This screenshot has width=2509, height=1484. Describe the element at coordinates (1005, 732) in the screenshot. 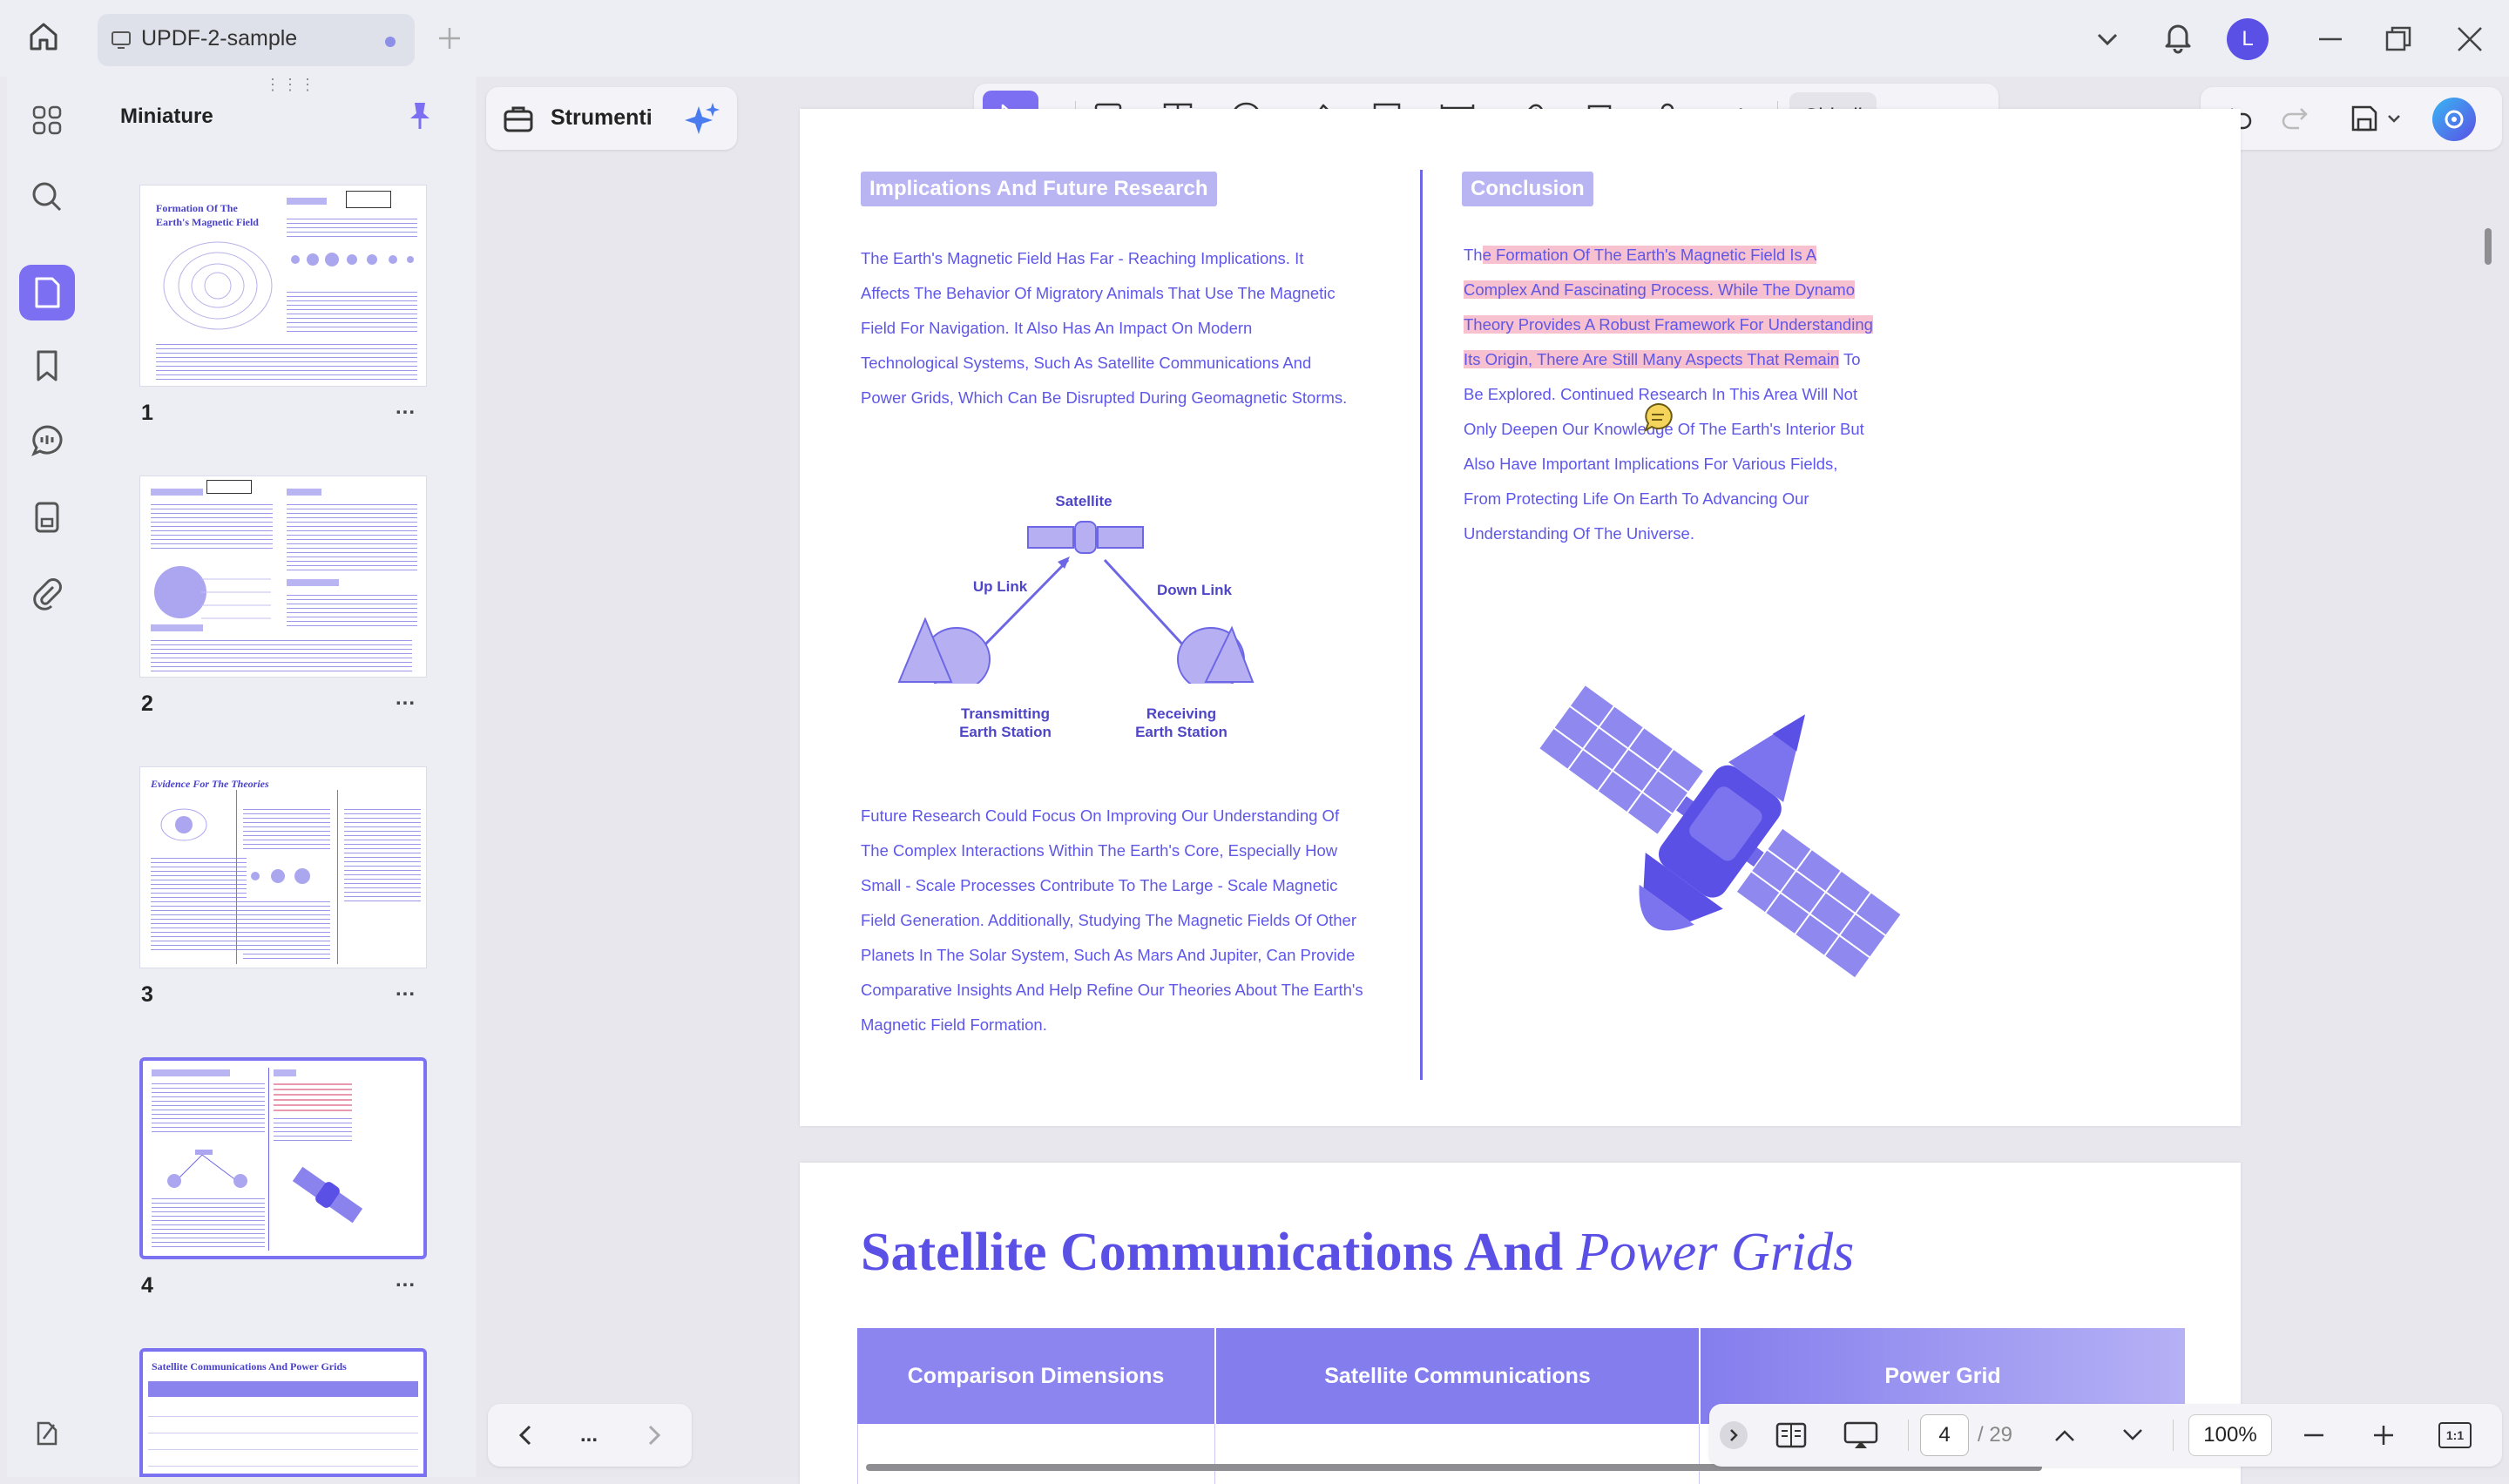

I see `transmitting-station-label: Earth Station` at that location.